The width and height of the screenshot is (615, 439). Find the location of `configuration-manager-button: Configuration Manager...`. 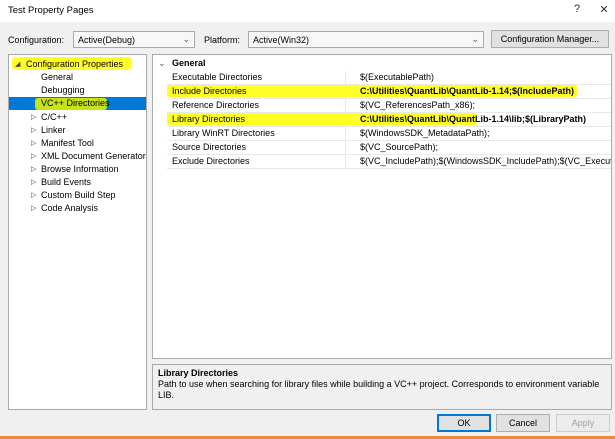

configuration-manager-button: Configuration Manager... is located at coordinates (550, 39).